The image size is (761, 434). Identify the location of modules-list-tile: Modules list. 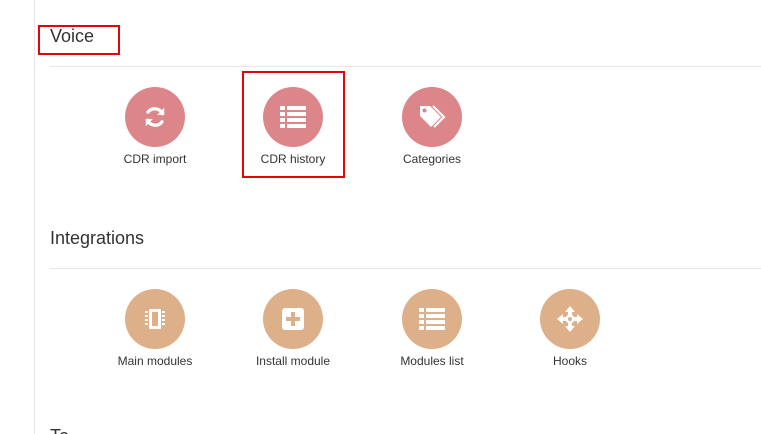
(432, 339).